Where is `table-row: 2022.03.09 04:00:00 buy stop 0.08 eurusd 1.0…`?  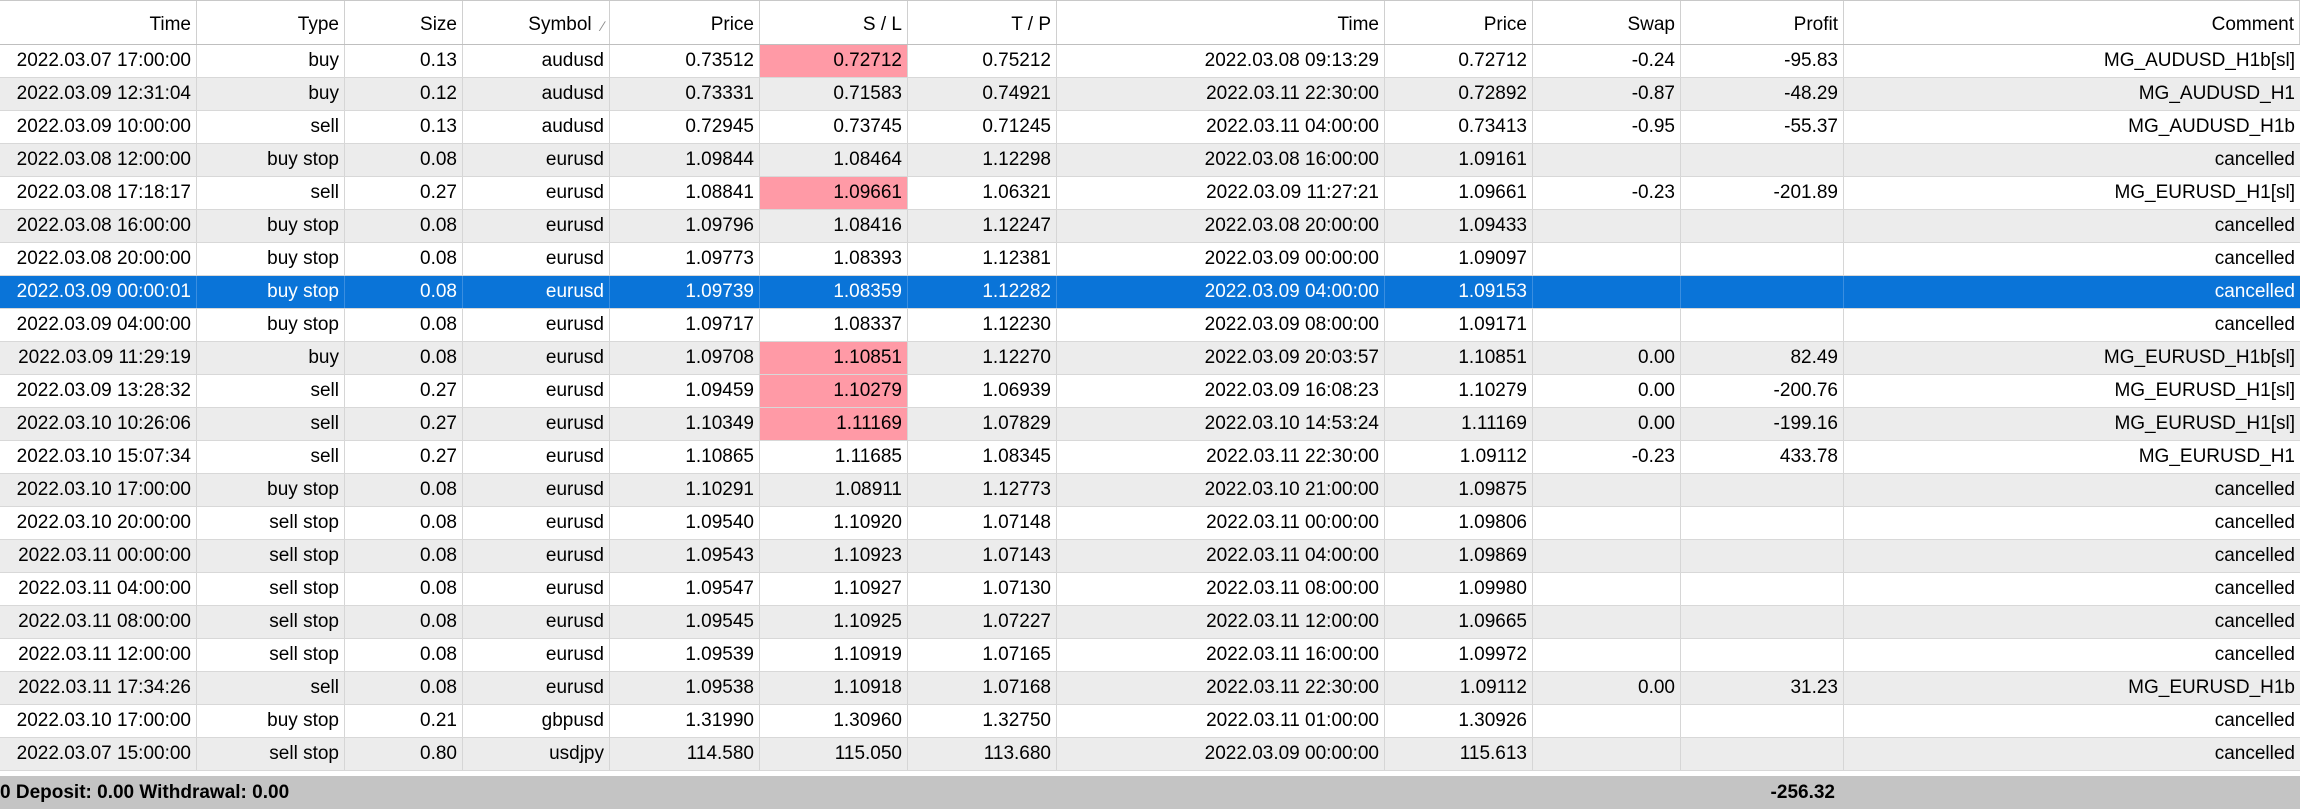 table-row: 2022.03.09 04:00:00 buy stop 0.08 eurusd 1.0… is located at coordinates (1150, 325).